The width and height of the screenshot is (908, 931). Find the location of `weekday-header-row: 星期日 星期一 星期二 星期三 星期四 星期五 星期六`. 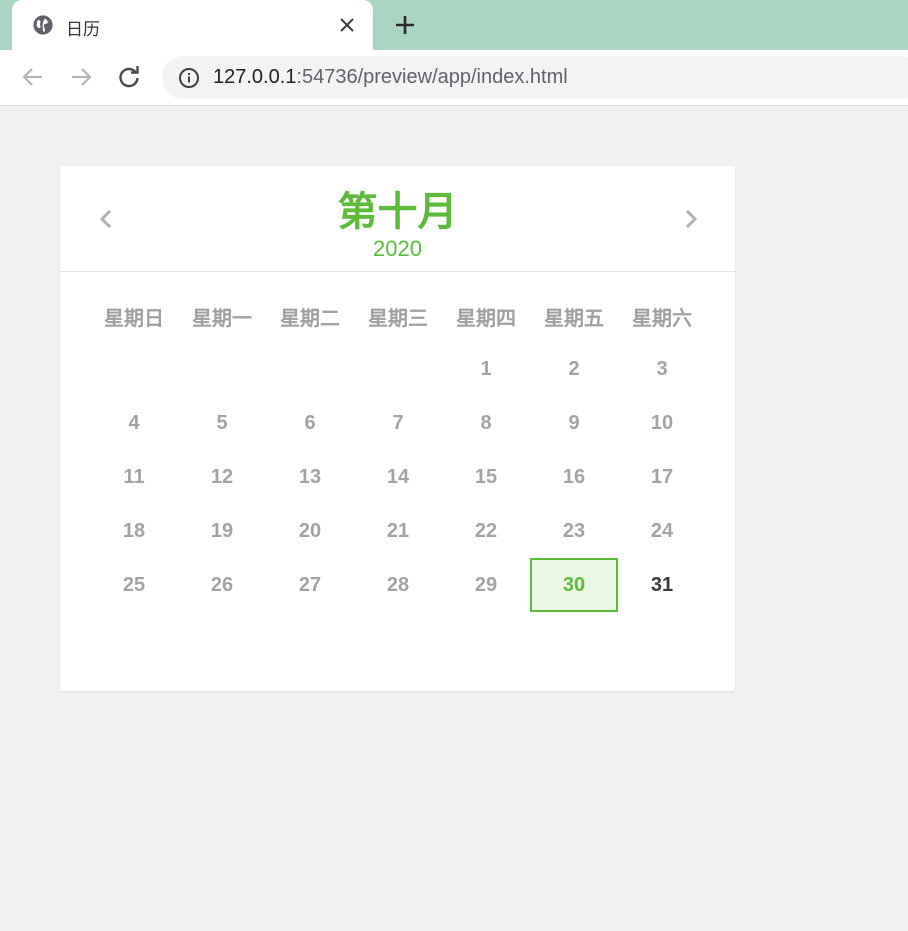

weekday-header-row: 星期日 星期一 星期二 星期三 星期四 星期五 星期六 is located at coordinates (397, 316).